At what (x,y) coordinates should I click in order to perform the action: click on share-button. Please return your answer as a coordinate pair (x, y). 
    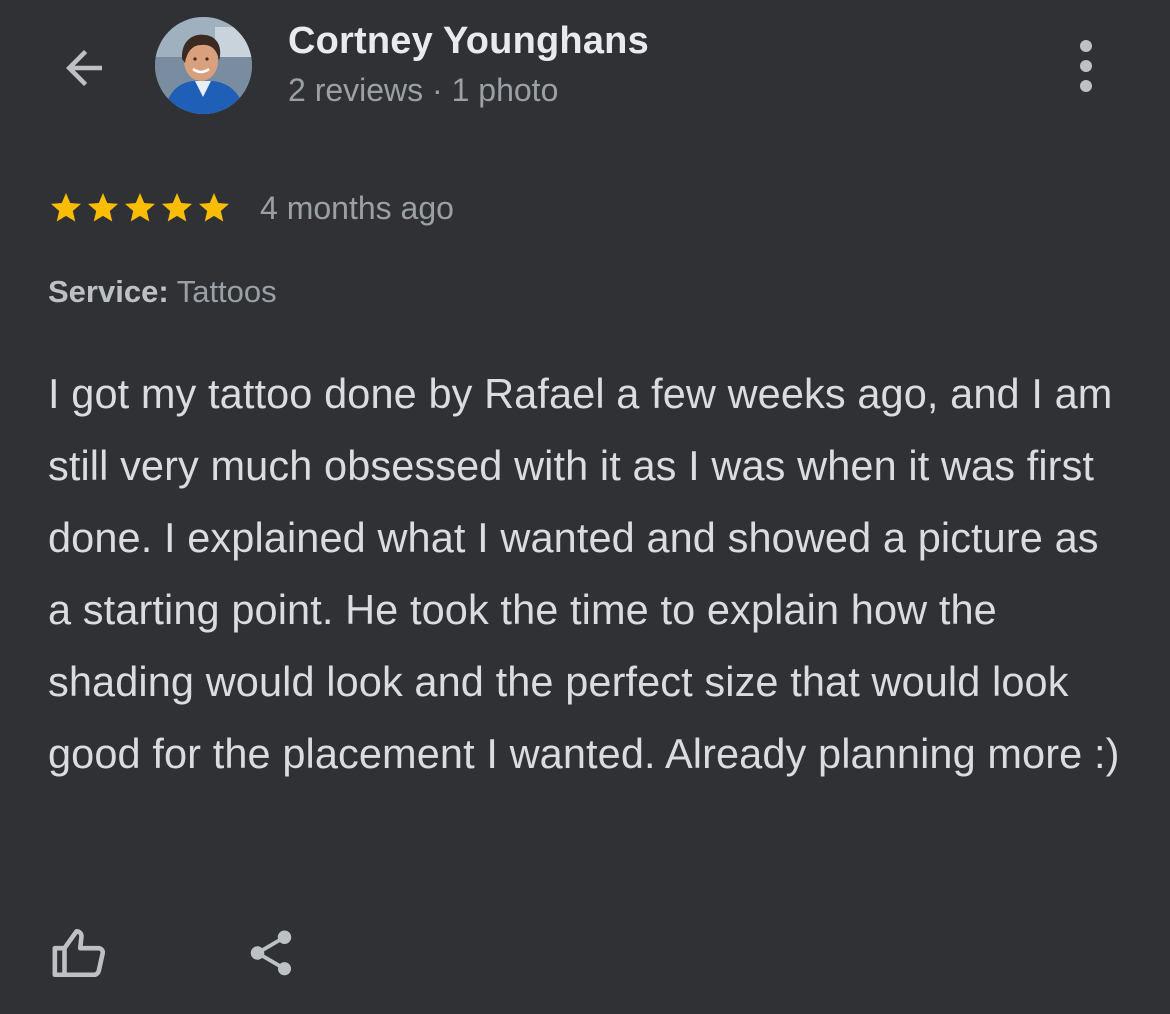
    Looking at the image, I should click on (271, 953).